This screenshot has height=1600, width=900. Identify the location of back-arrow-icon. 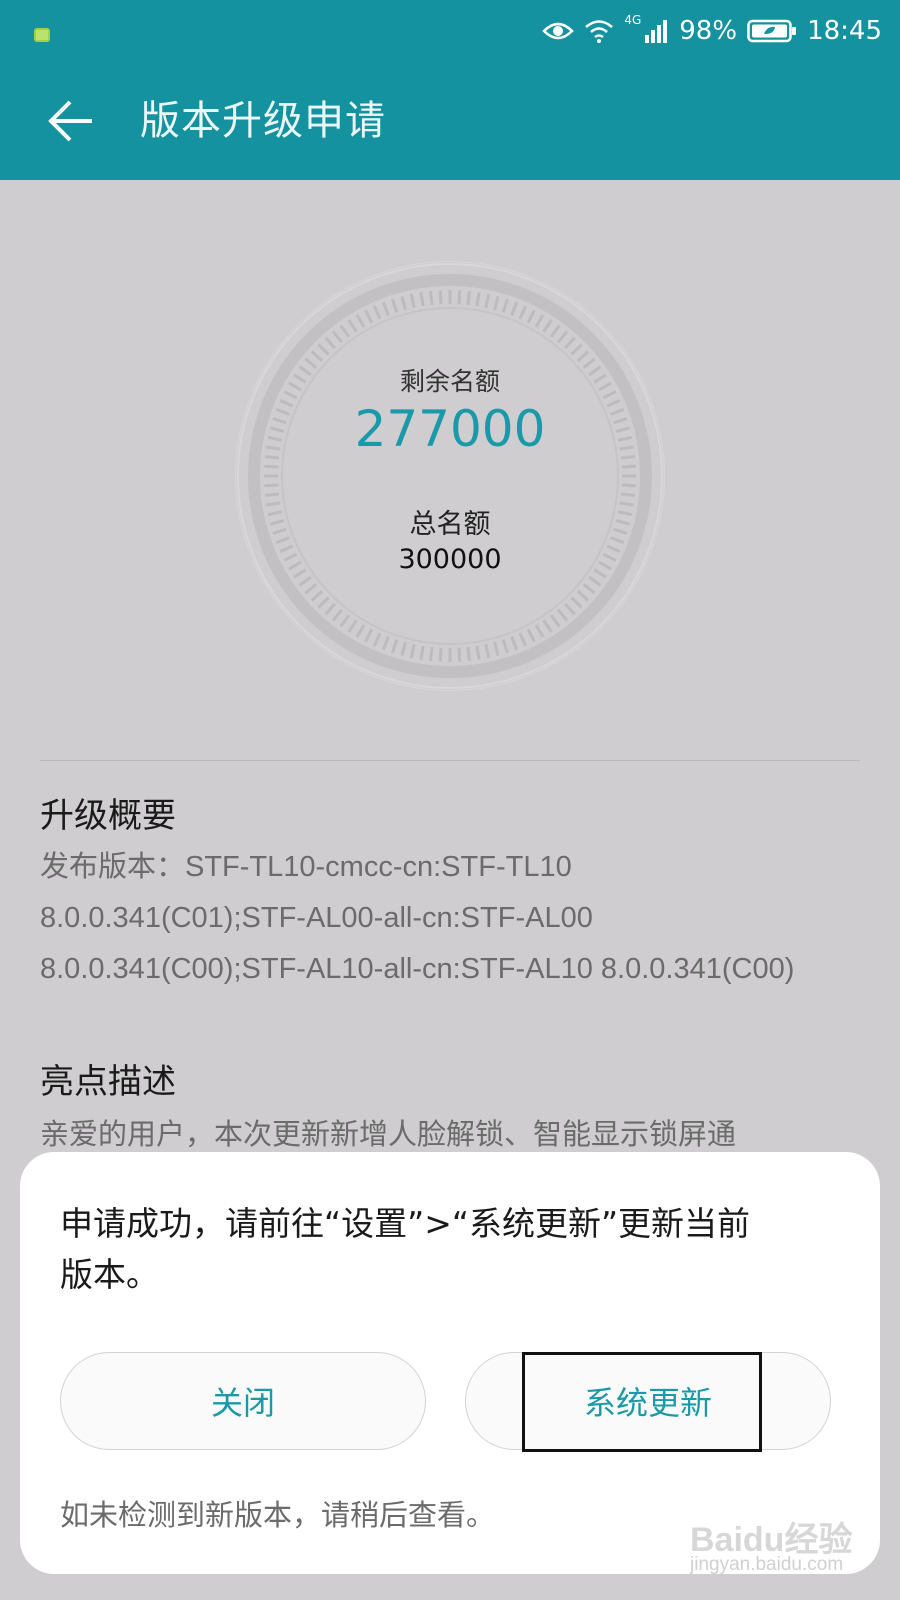
(70, 121).